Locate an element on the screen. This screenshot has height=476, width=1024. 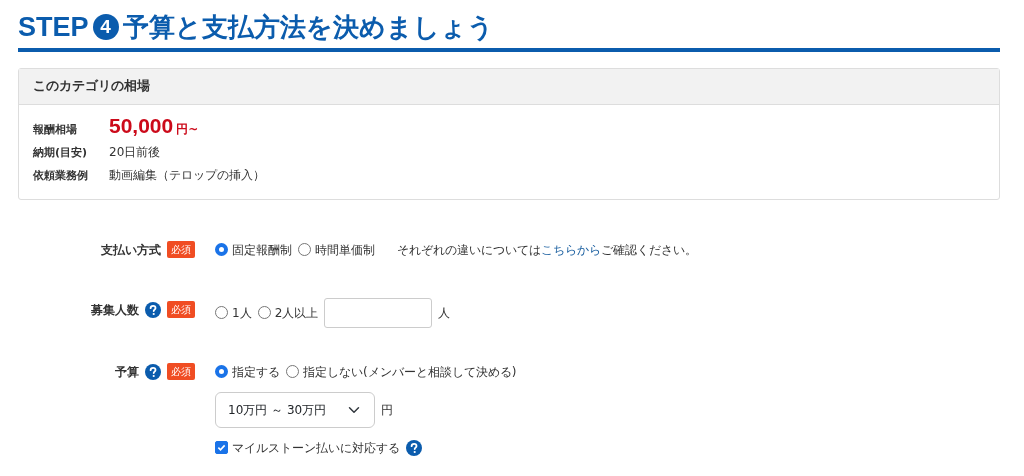
checkbox-label: マイルストーン払いに対応する is located at coordinates (316, 448).